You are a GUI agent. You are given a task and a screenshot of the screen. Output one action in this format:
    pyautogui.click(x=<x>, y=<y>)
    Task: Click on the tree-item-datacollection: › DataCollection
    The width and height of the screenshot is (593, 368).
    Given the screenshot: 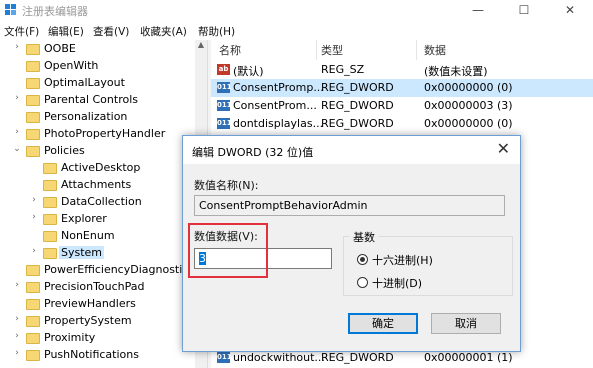 What is the action you would take?
    pyautogui.click(x=103, y=202)
    